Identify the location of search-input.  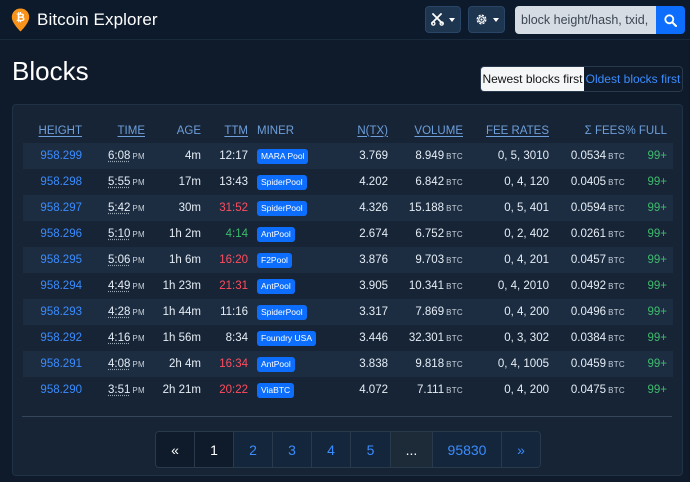
(585, 20).